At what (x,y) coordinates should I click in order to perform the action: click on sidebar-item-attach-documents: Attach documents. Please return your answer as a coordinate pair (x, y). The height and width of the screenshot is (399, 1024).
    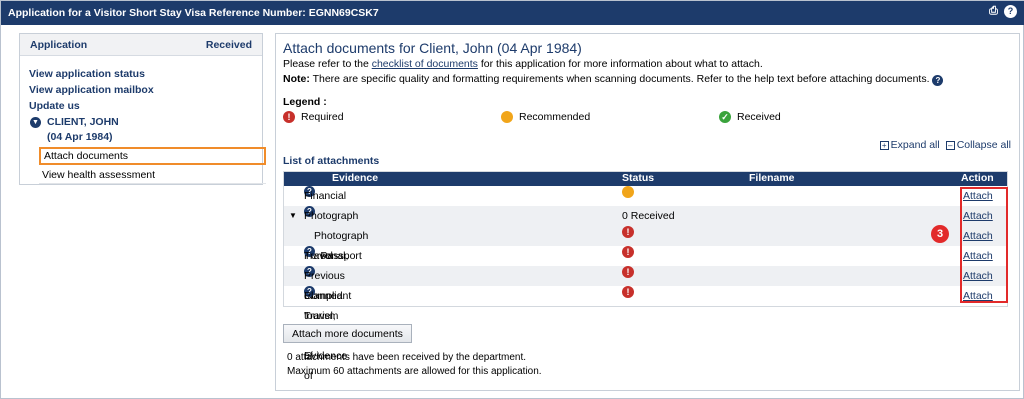
    Looking at the image, I should click on (152, 156).